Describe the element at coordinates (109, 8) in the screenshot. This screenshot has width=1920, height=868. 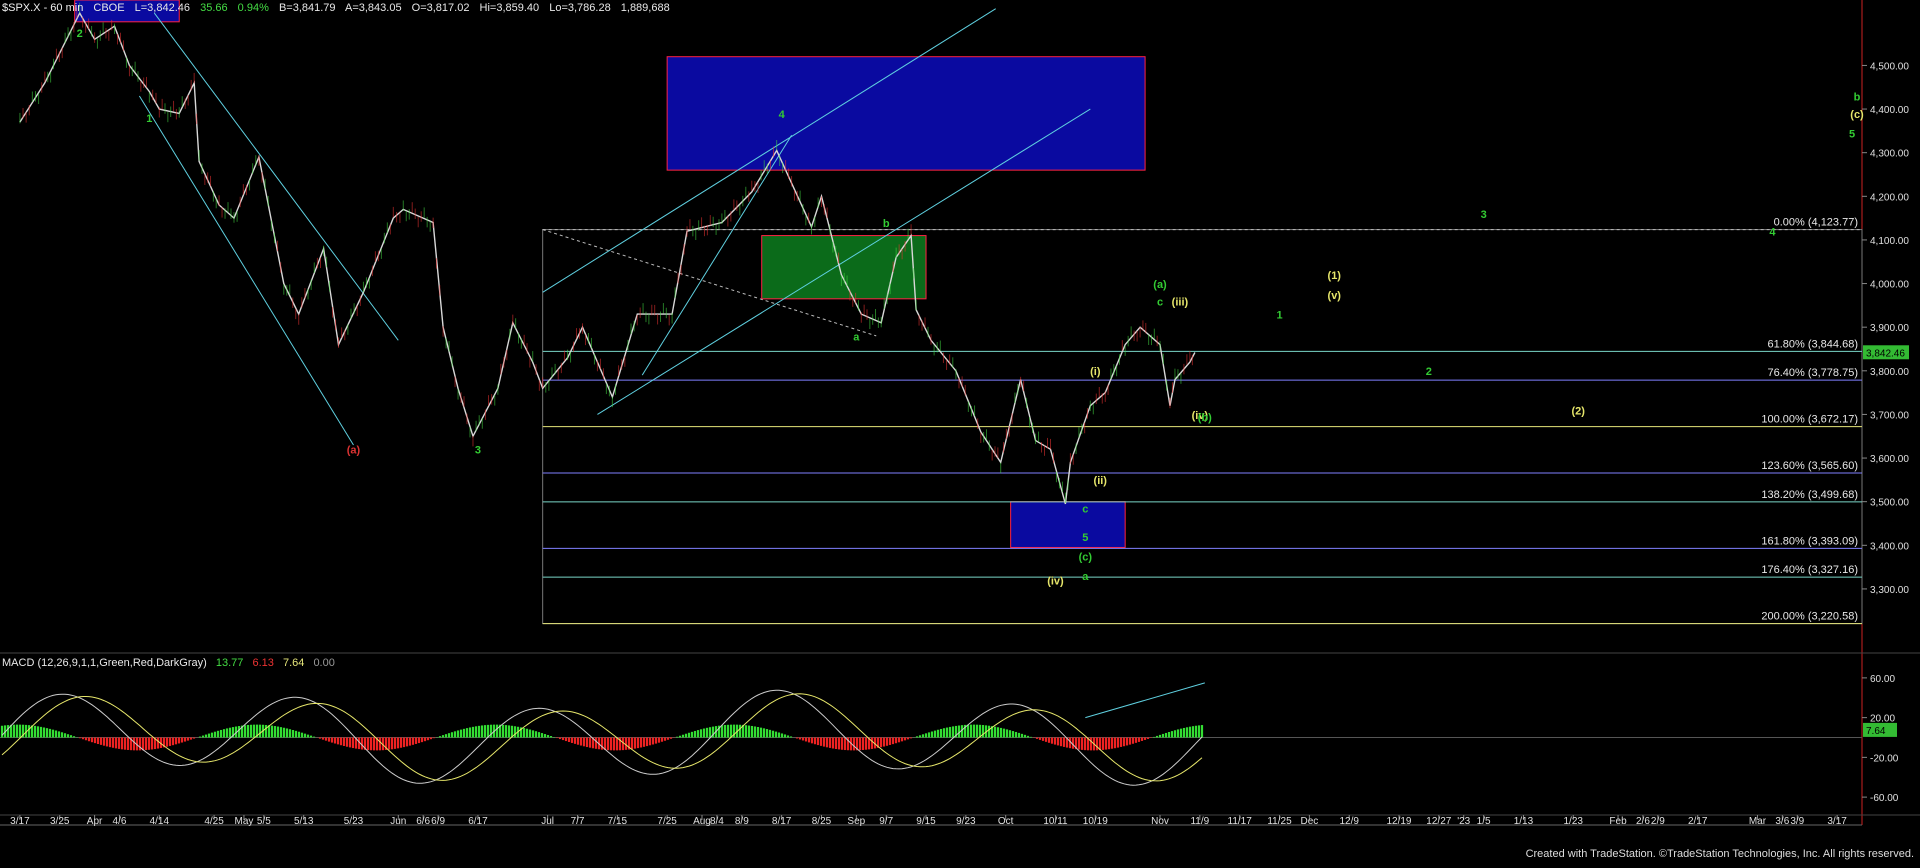
I see `exchange-label: CBOE` at that location.